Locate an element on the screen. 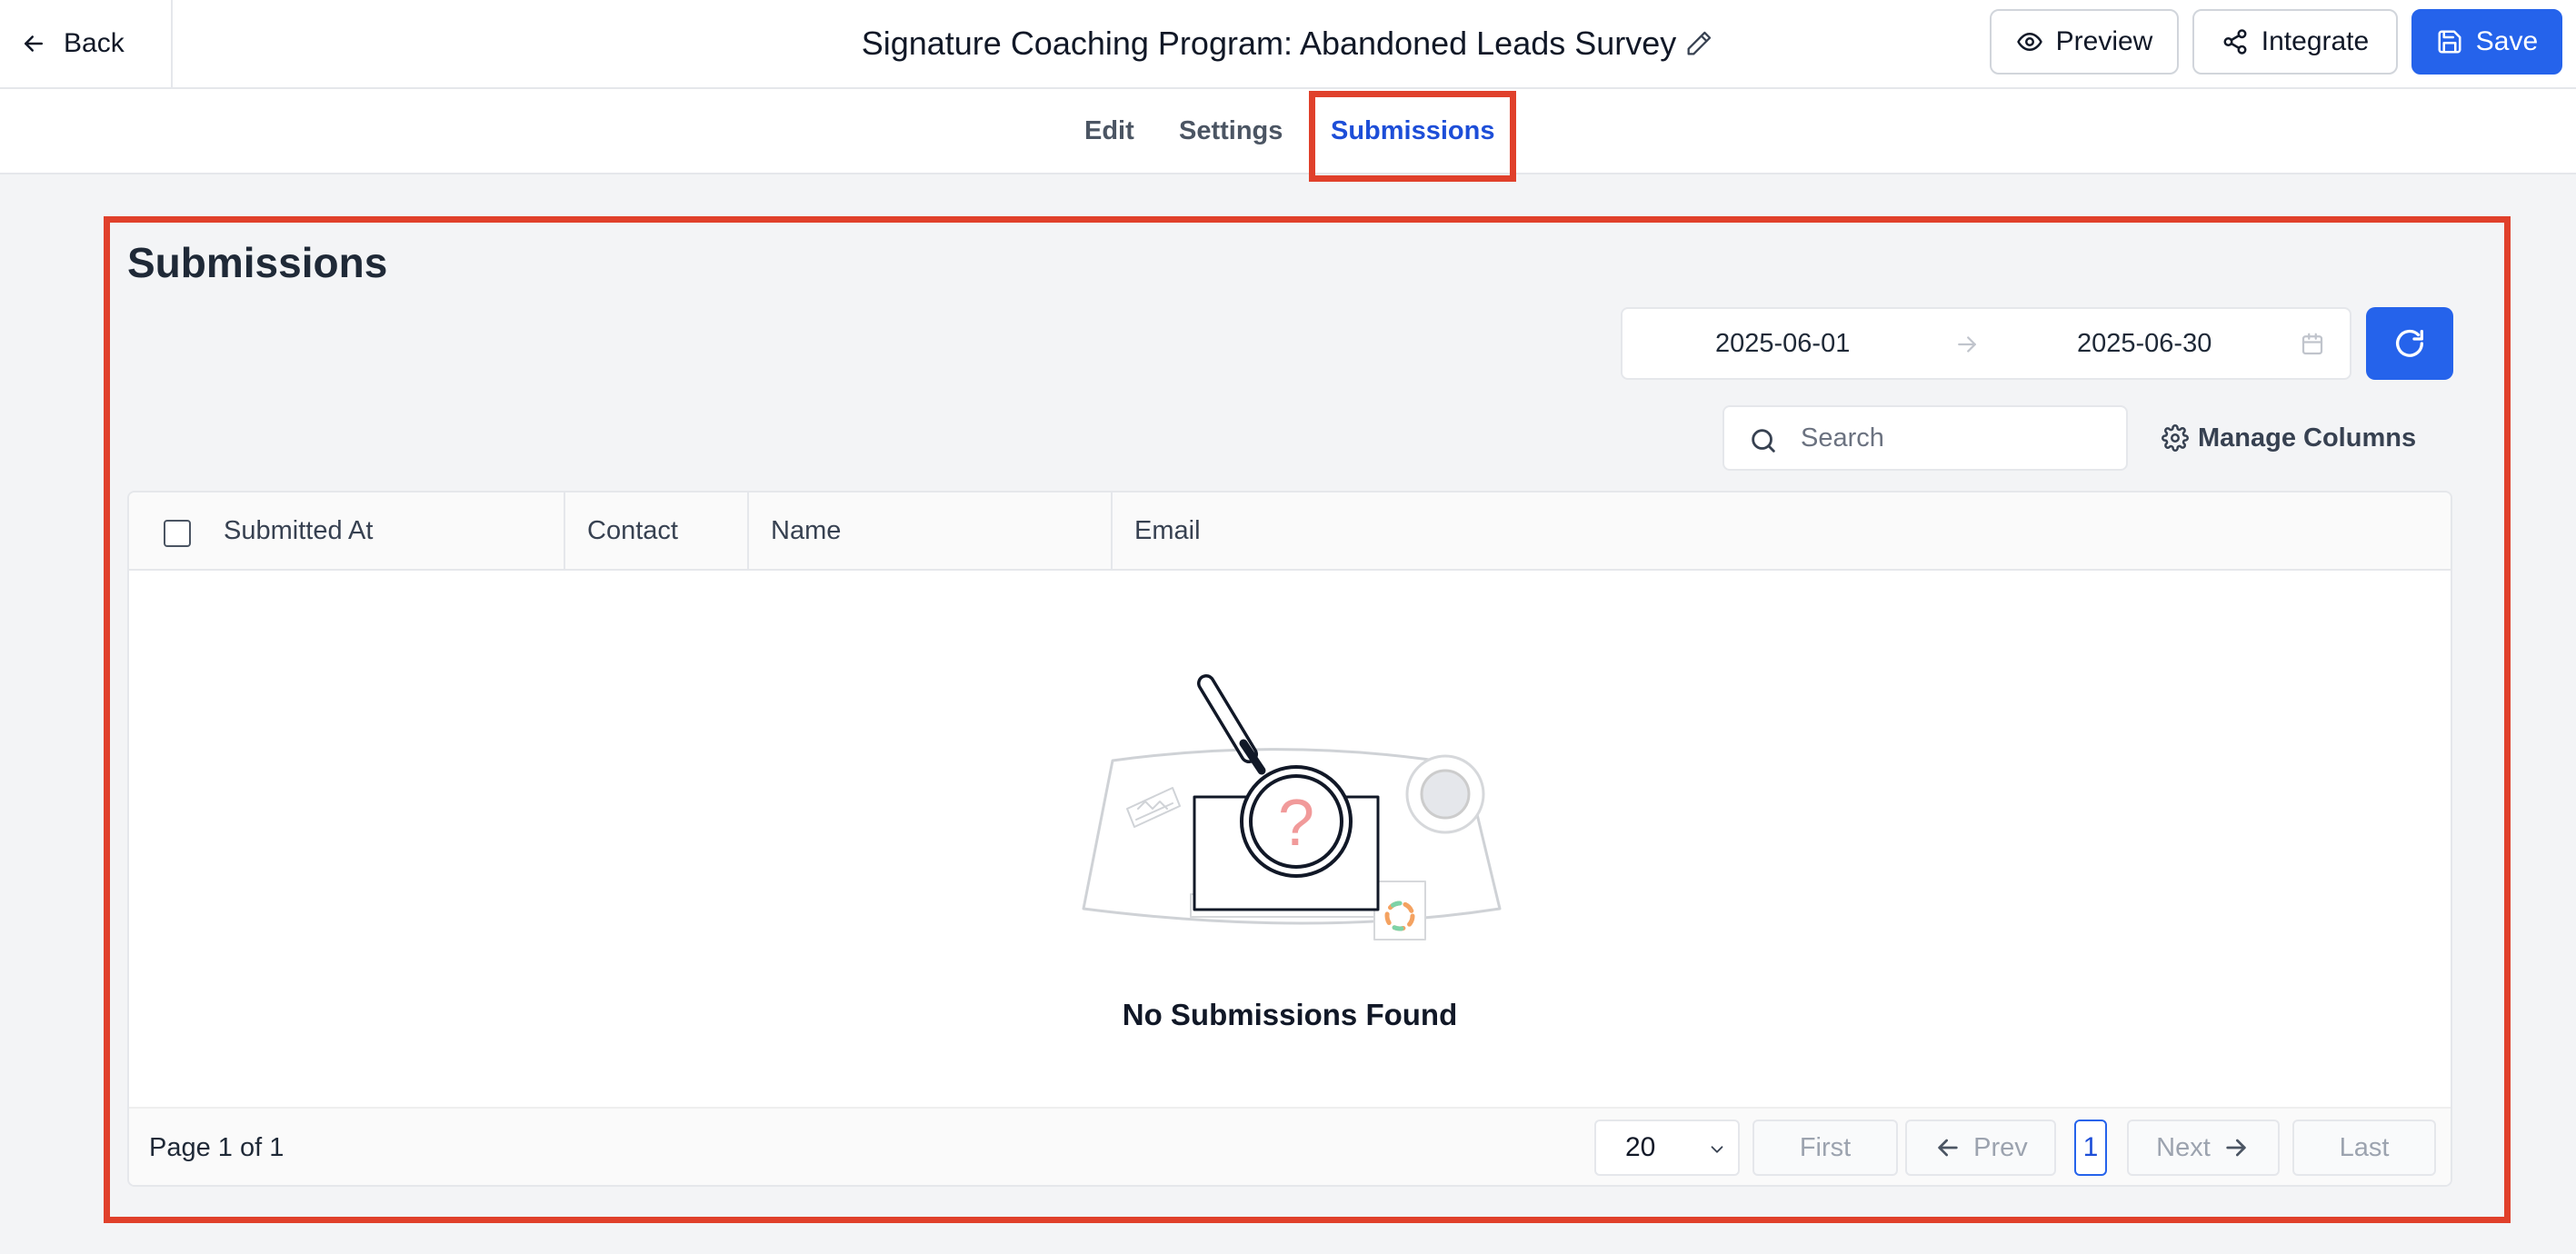 The width and height of the screenshot is (2576, 1254). search-box is located at coordinates (1925, 438).